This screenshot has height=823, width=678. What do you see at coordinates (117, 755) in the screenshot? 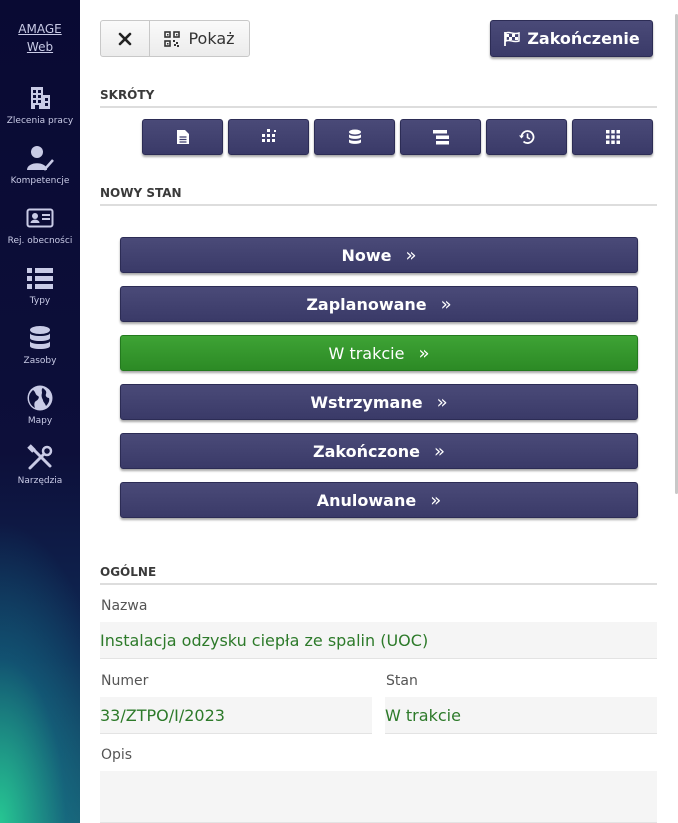
I see `description-label: Opis` at bounding box center [117, 755].